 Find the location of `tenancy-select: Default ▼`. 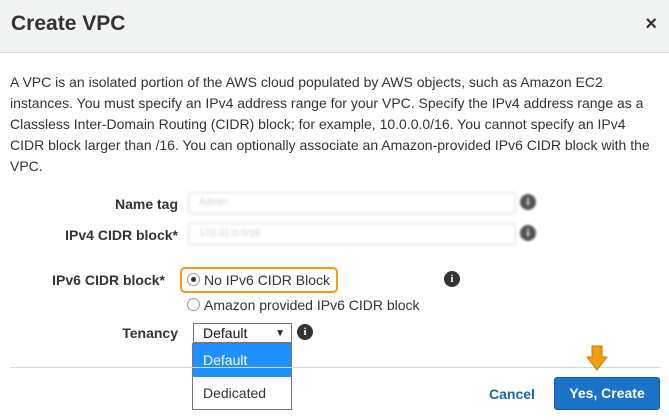

tenancy-select: Default ▼ is located at coordinates (242, 333).